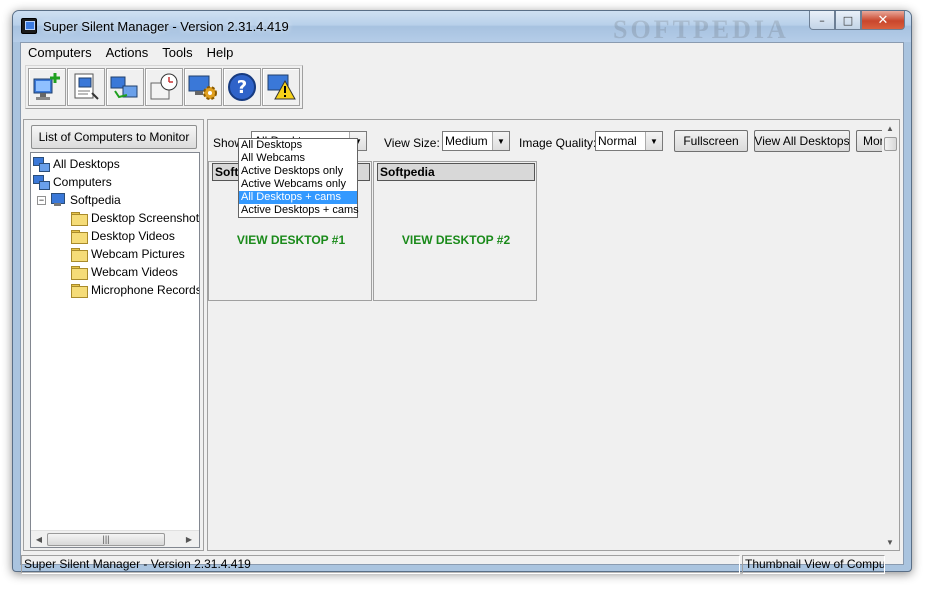  I want to click on minimize-button: –, so click(822, 20).